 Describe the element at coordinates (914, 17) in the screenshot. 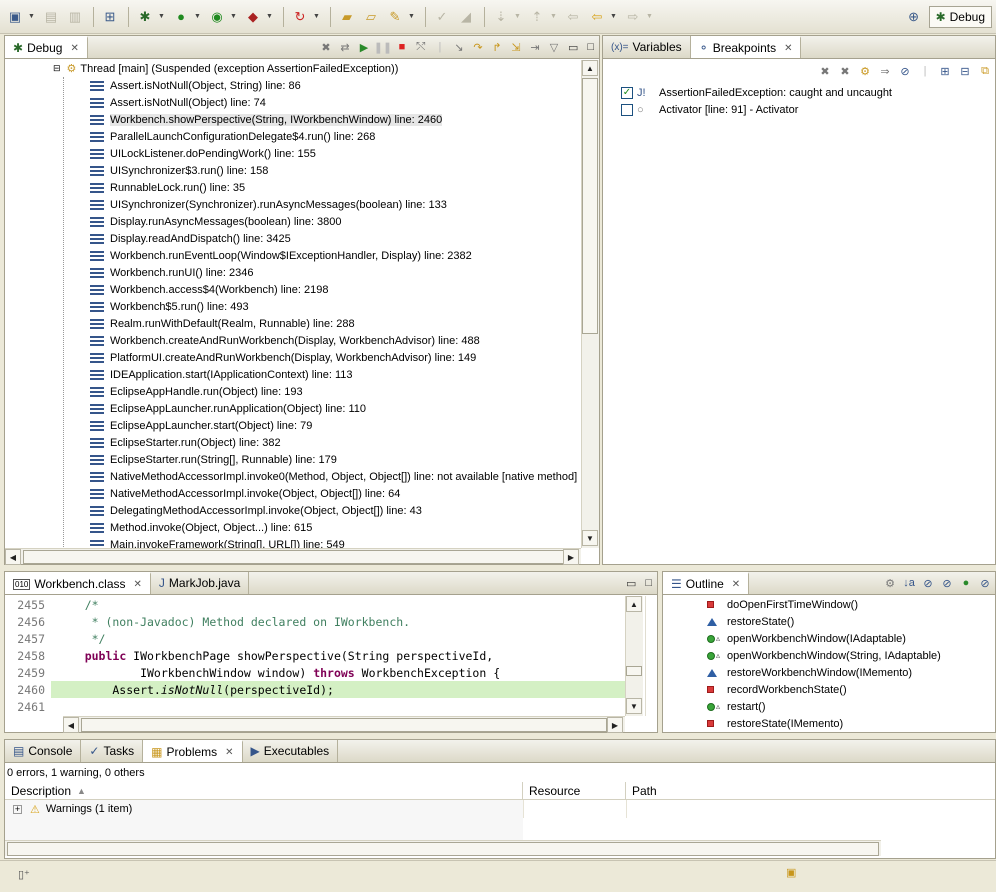

I see `open-perspective-icon: ⊕` at that location.